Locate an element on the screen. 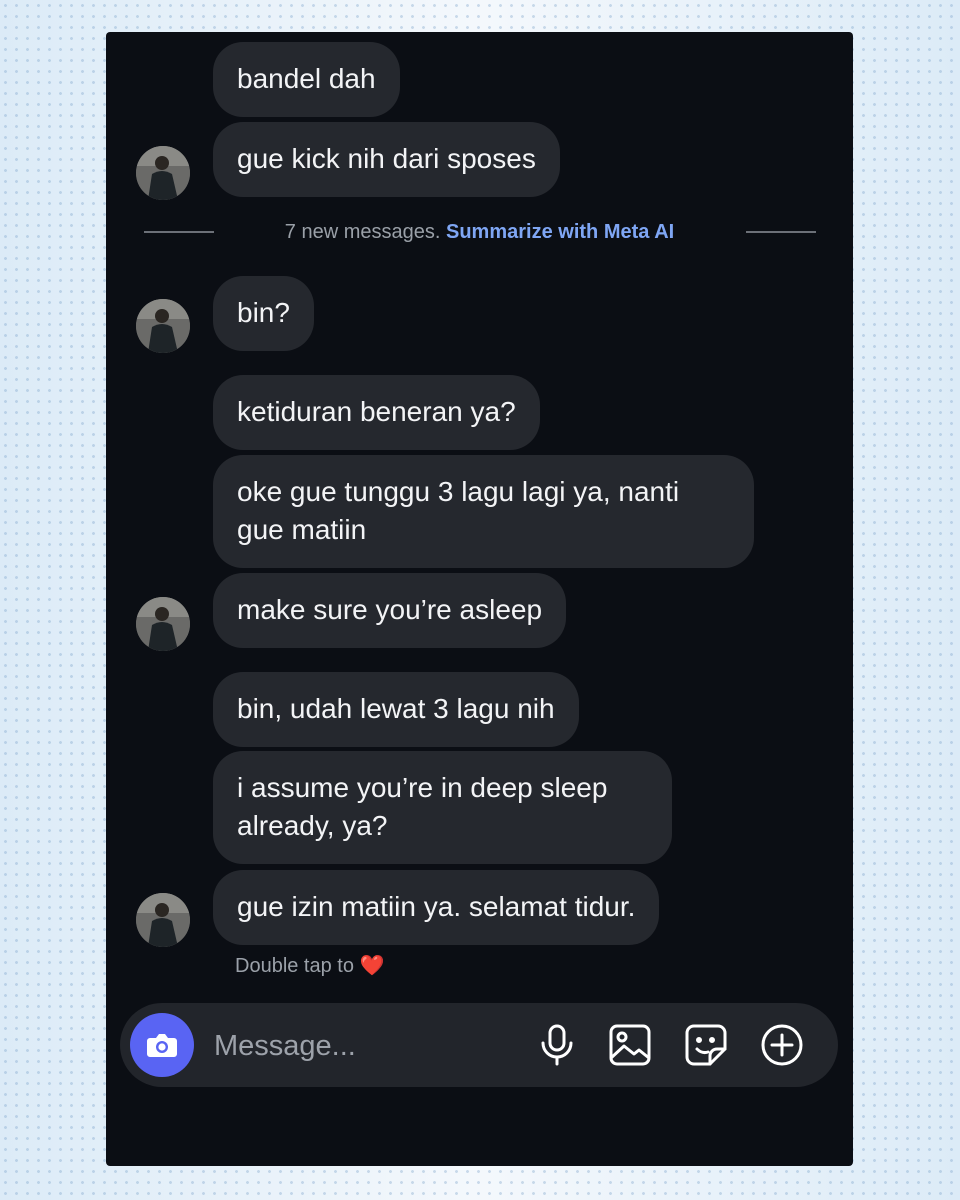  gallery-button is located at coordinates (630, 1045).